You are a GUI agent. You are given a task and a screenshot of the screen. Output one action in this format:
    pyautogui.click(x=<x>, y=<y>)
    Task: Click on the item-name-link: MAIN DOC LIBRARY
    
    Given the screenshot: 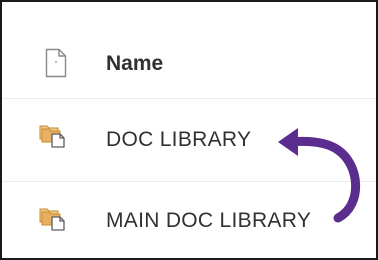 What is the action you would take?
    pyautogui.click(x=208, y=221)
    